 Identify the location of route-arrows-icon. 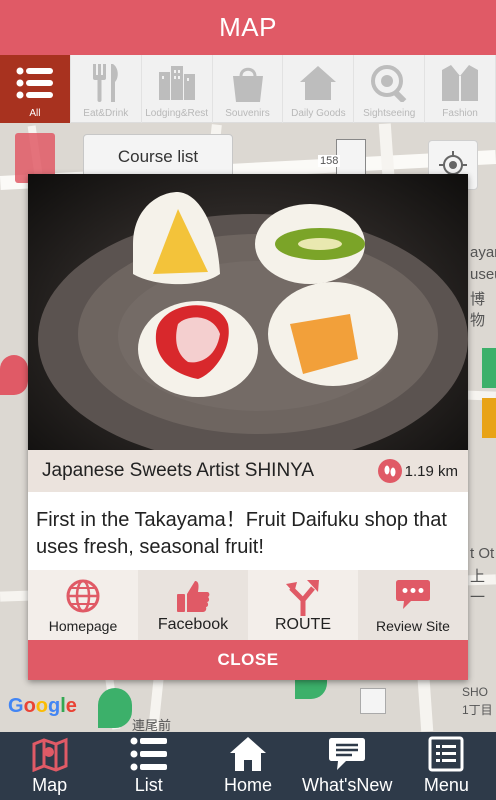
(302, 598).